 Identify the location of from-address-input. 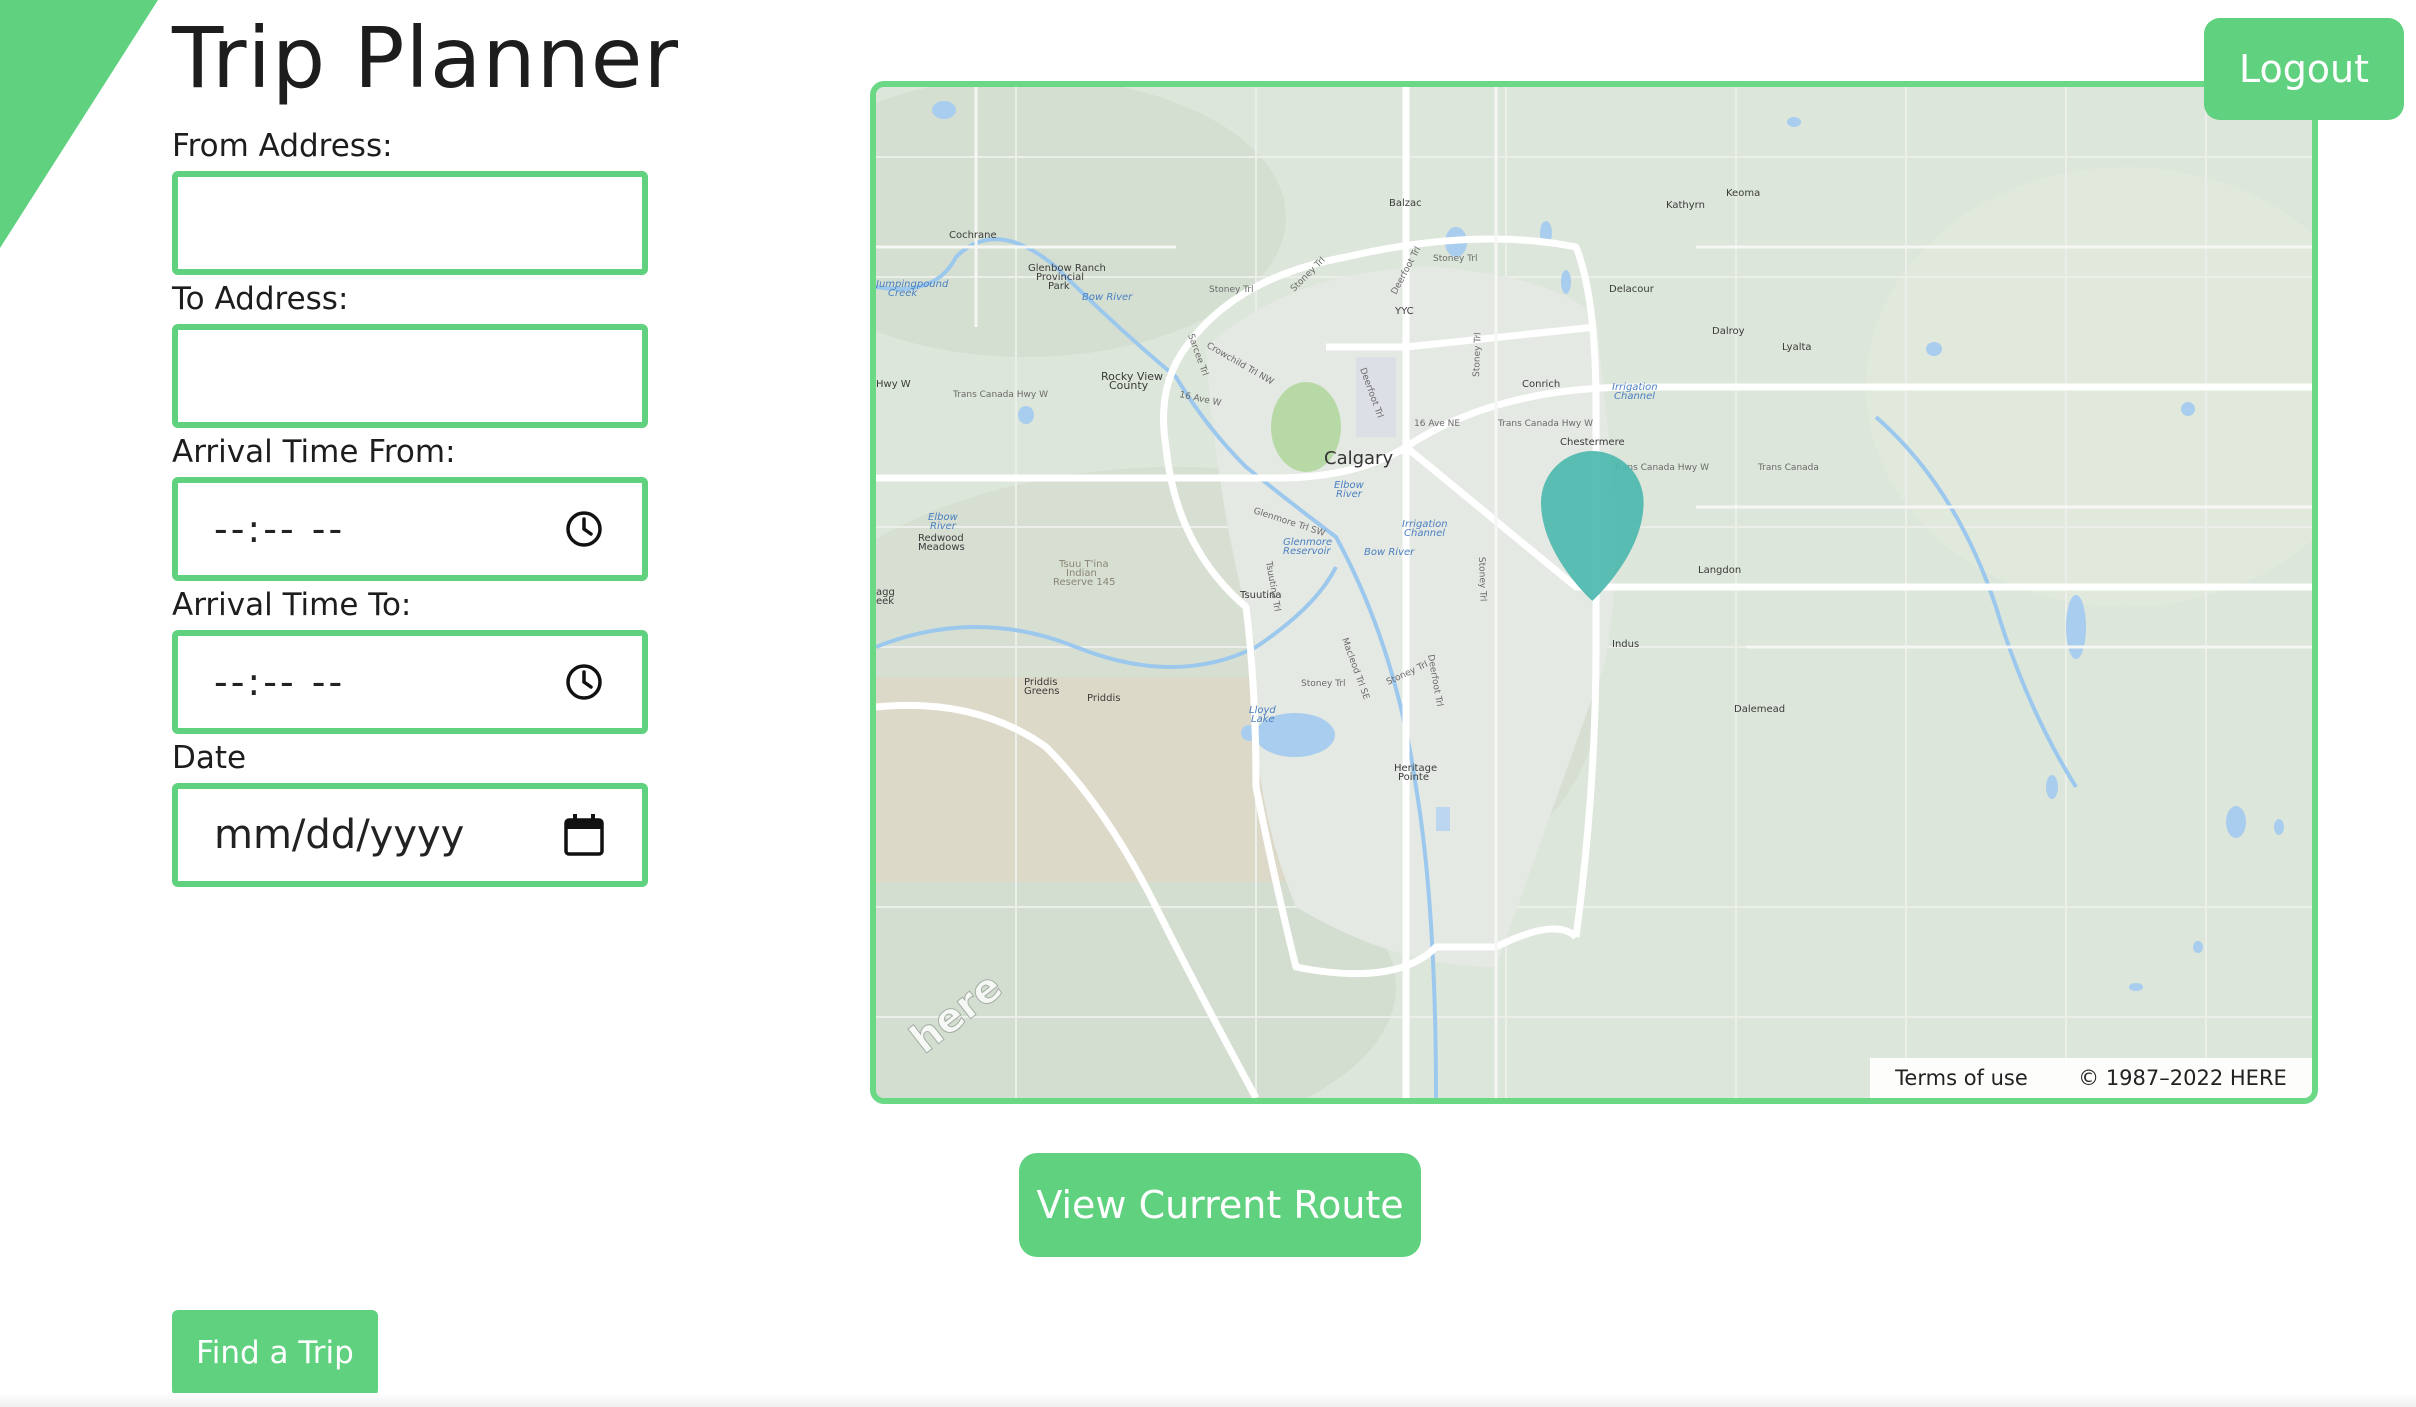
(410, 223).